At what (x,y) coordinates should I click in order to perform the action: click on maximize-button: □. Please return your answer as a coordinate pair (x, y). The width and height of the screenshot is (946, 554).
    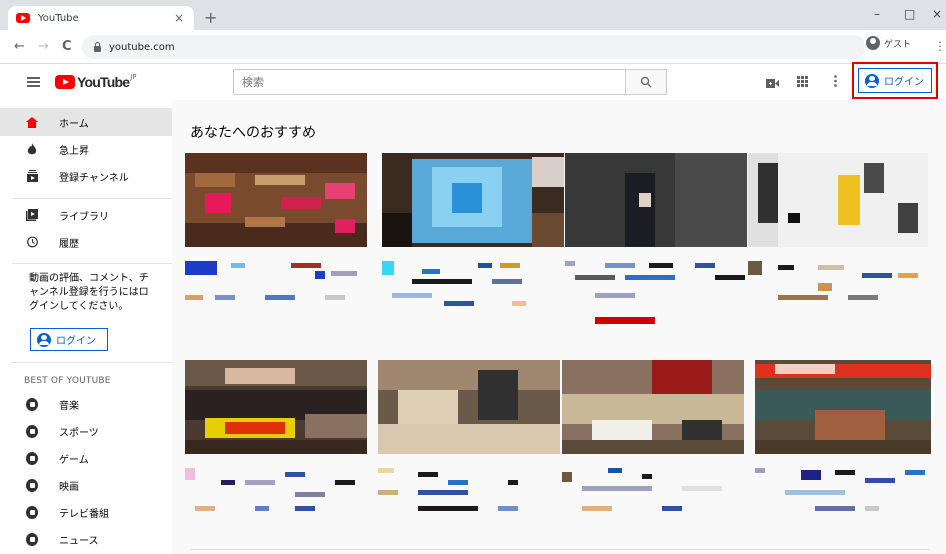
    Looking at the image, I should click on (909, 14).